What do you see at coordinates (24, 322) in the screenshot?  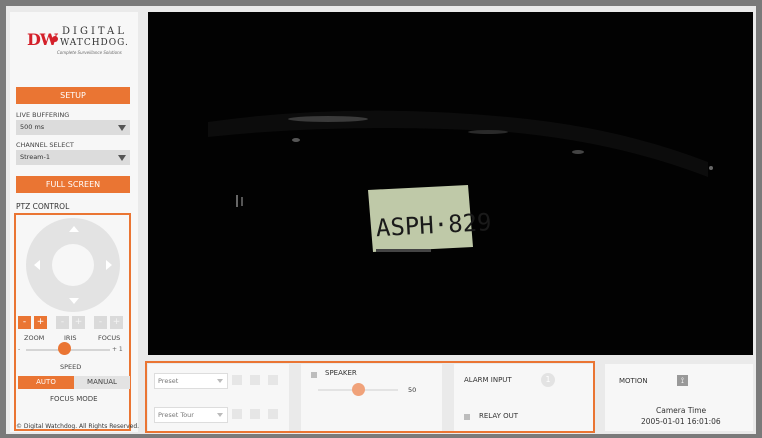 I see `zoom-out-button: -` at bounding box center [24, 322].